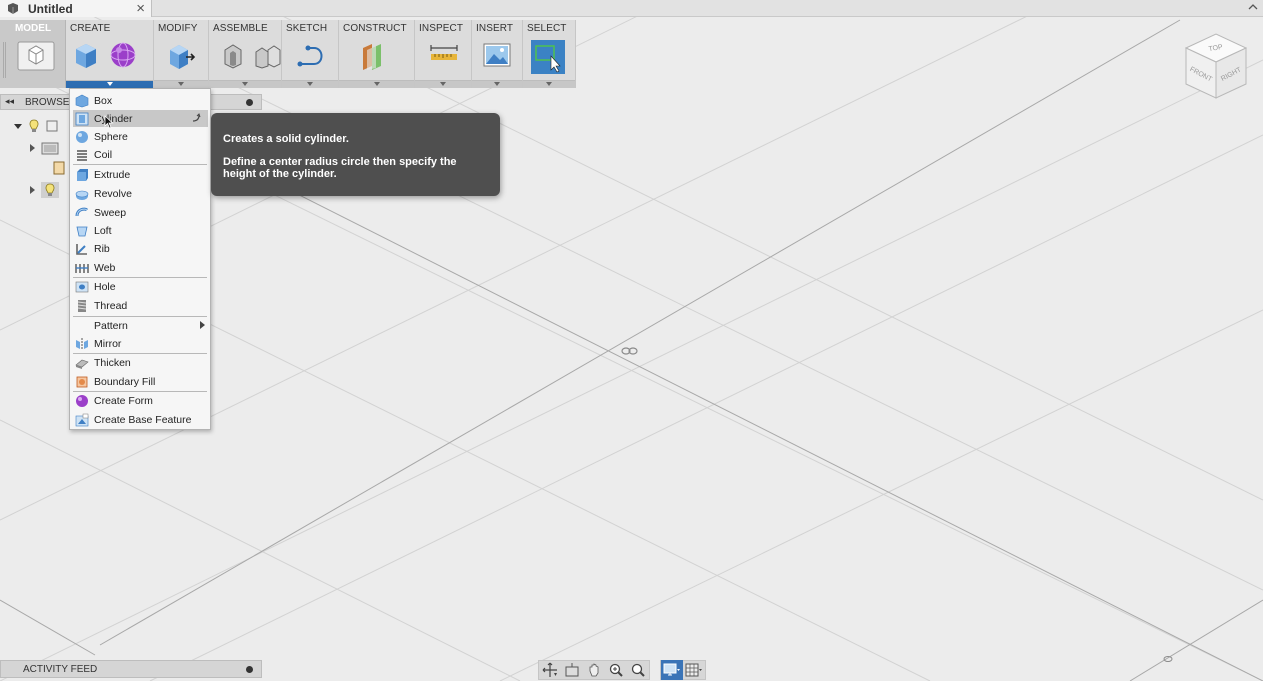 The image size is (1263, 681). I want to click on display-settings-icon, so click(672, 670).